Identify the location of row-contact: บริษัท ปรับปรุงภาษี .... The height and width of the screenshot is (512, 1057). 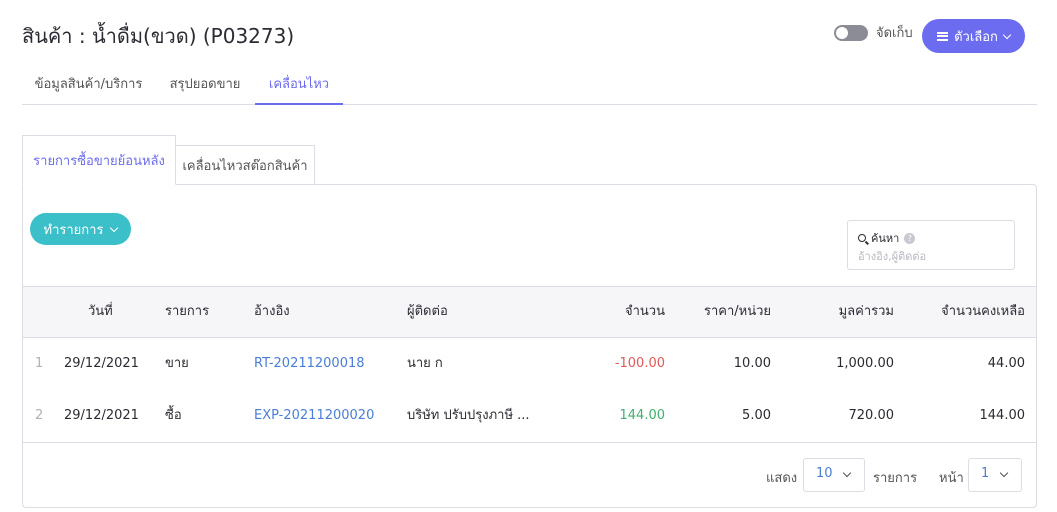
(468, 415).